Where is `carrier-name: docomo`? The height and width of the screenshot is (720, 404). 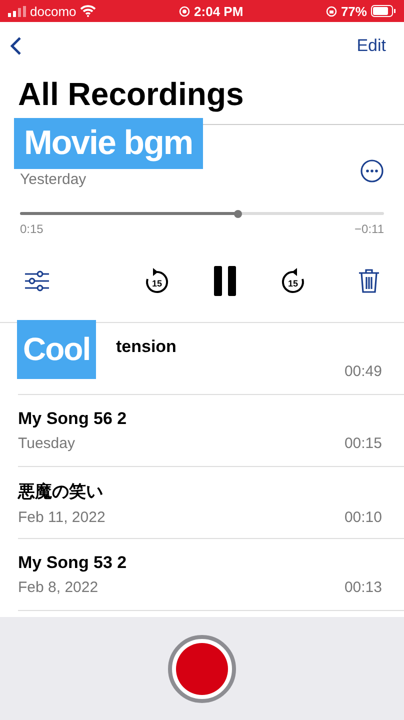 carrier-name: docomo is located at coordinates (53, 11).